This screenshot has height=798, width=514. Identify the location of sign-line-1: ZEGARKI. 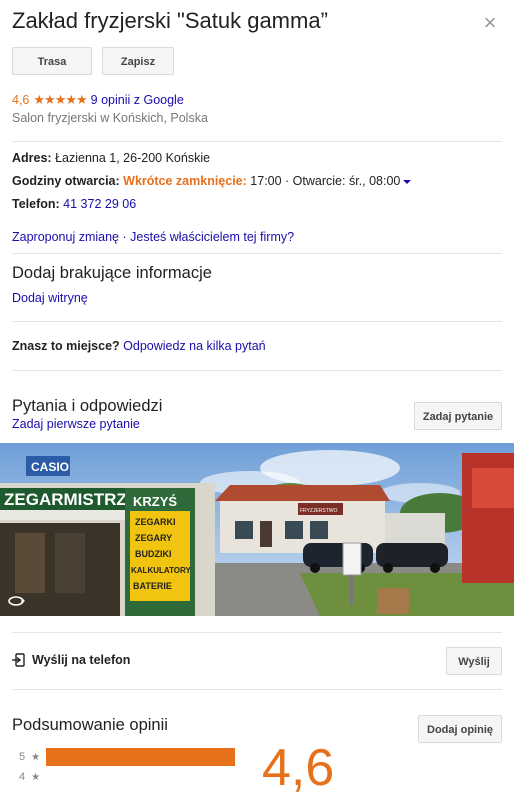
(155, 522).